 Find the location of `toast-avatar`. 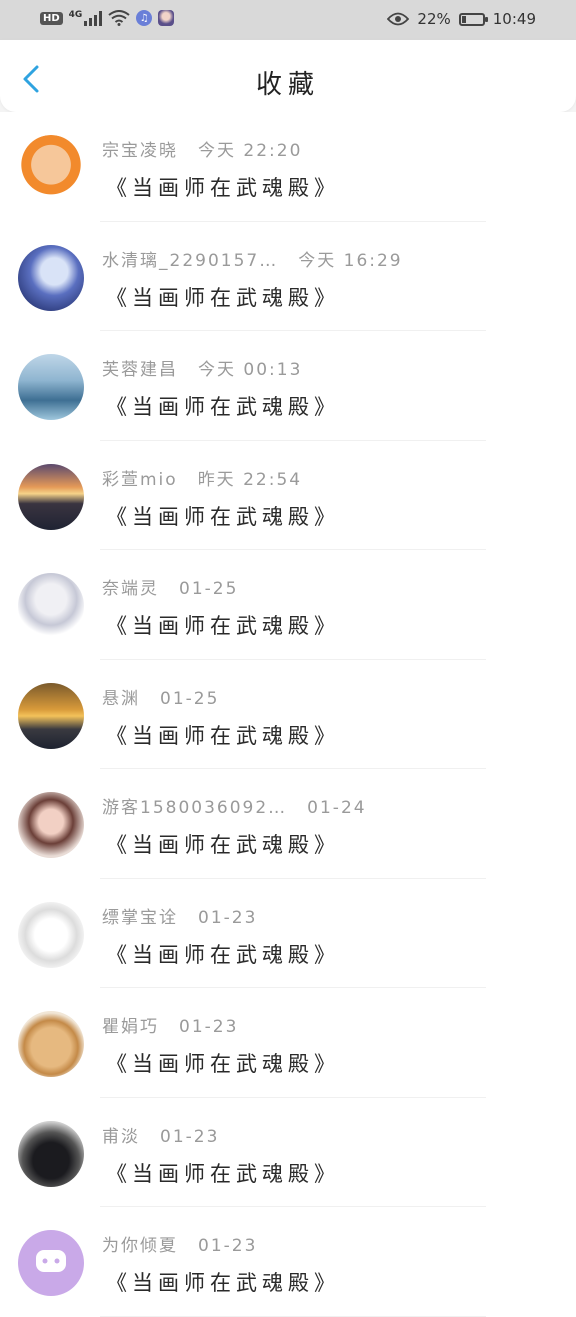

toast-avatar is located at coordinates (51, 1044).